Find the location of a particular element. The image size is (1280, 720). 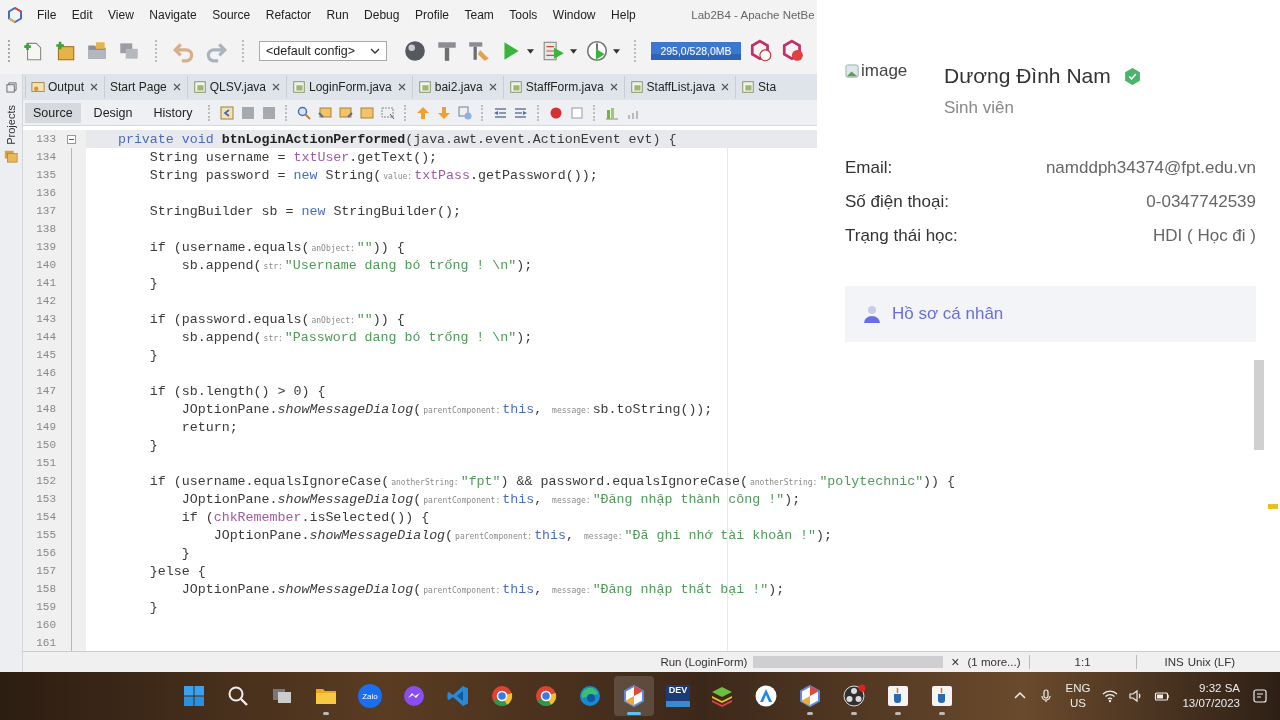

menu-item: Debug is located at coordinates (382, 15).